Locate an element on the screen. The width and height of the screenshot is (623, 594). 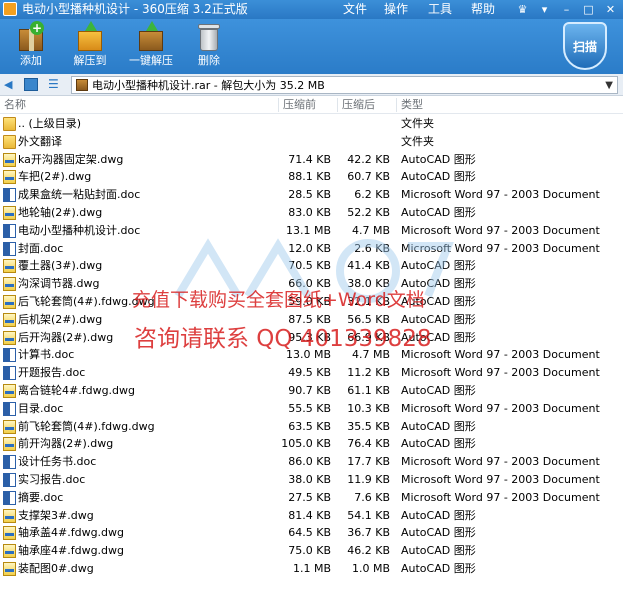
file-name: 外文翻译 is located at coordinates (40, 141).